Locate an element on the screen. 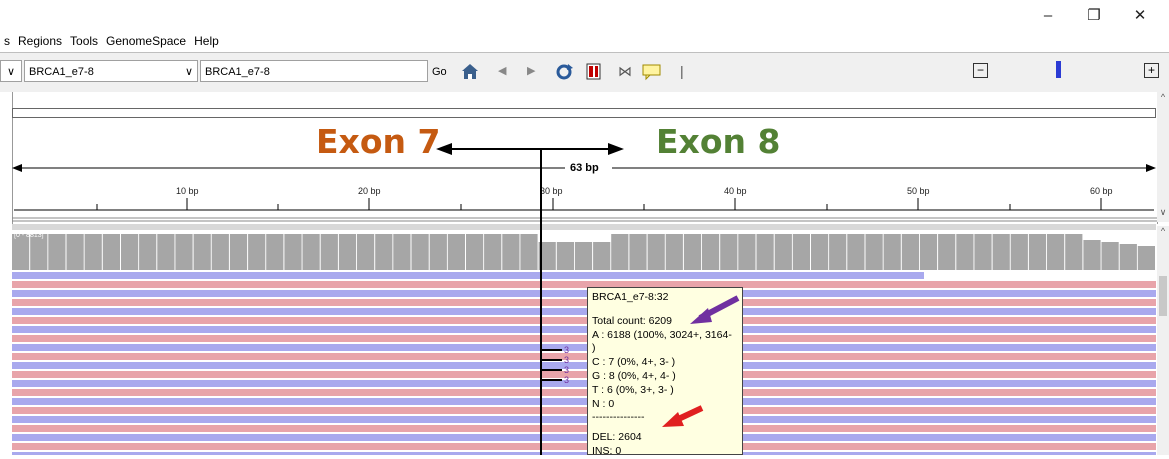 This screenshot has width=1169, height=459. popup-del-count: DEL: 2604 is located at coordinates (617, 437).